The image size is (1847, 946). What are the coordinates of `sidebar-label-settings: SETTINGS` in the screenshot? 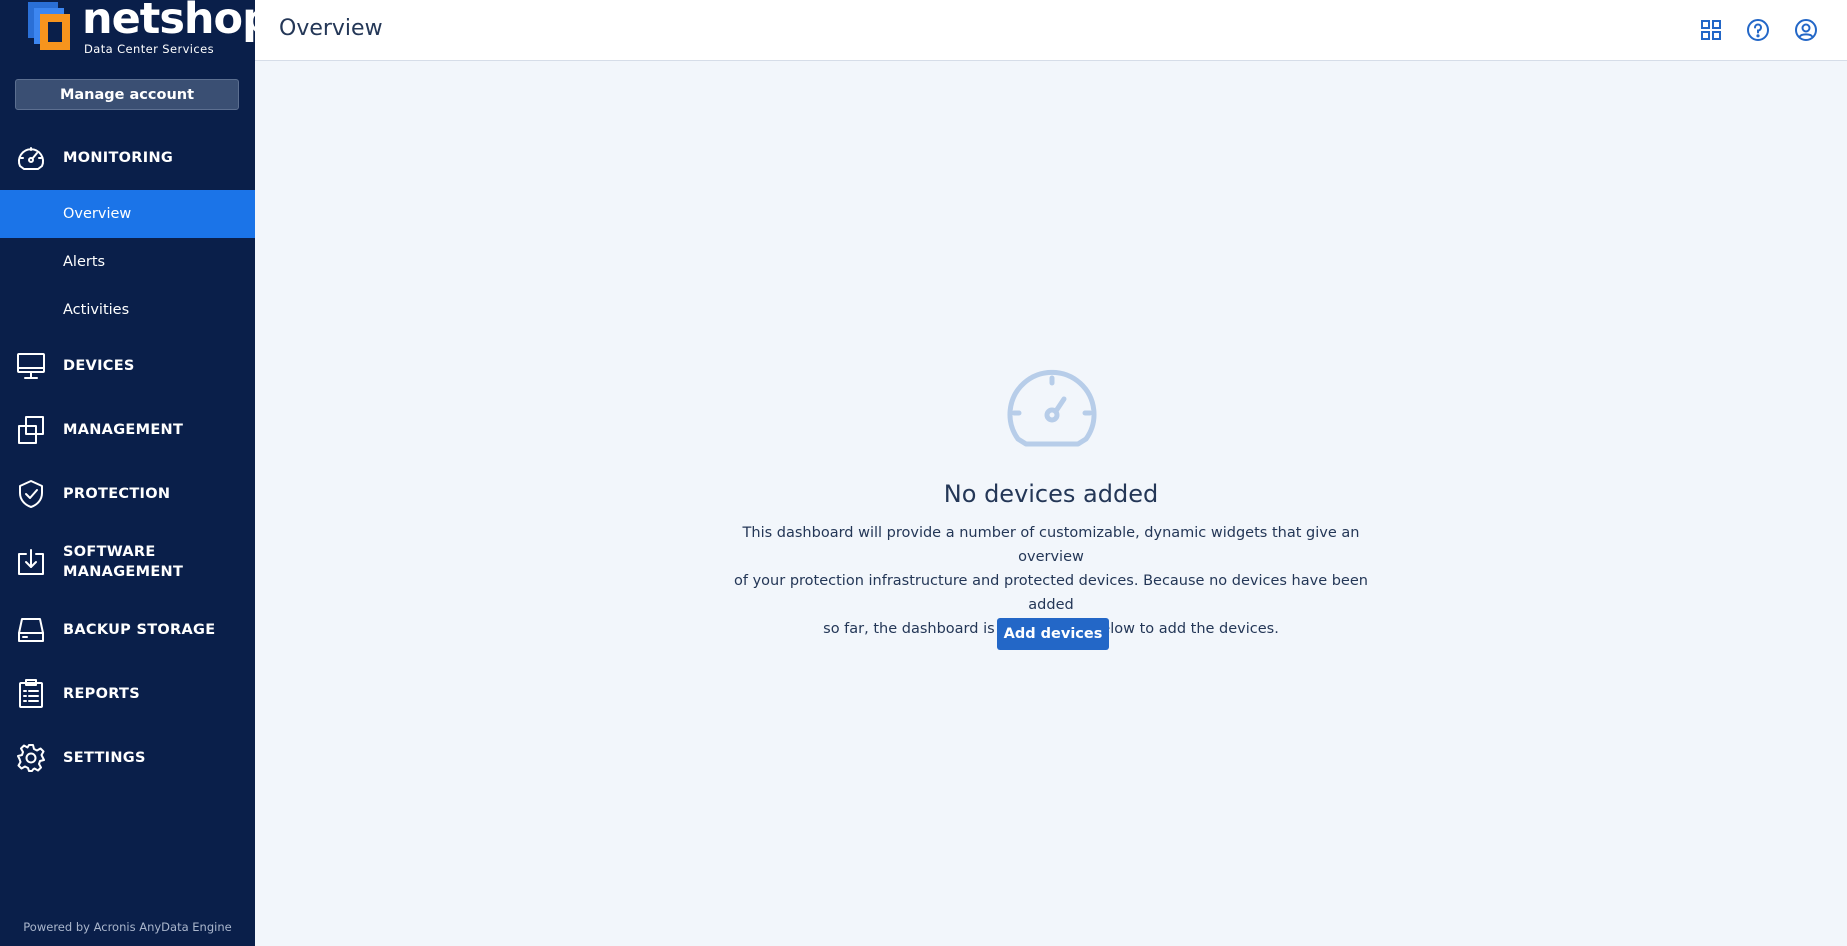 It's located at (104, 758).